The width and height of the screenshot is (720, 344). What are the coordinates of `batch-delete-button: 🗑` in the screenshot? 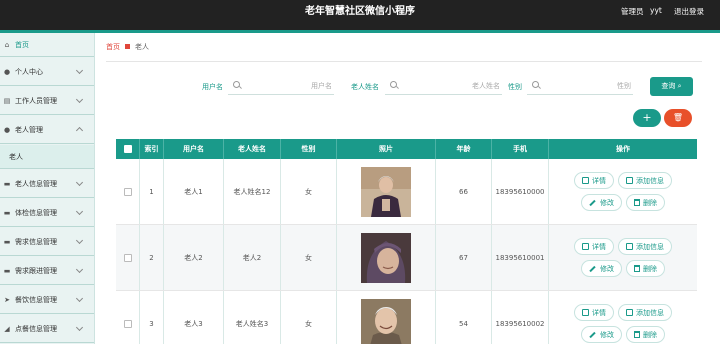 It's located at (678, 118).